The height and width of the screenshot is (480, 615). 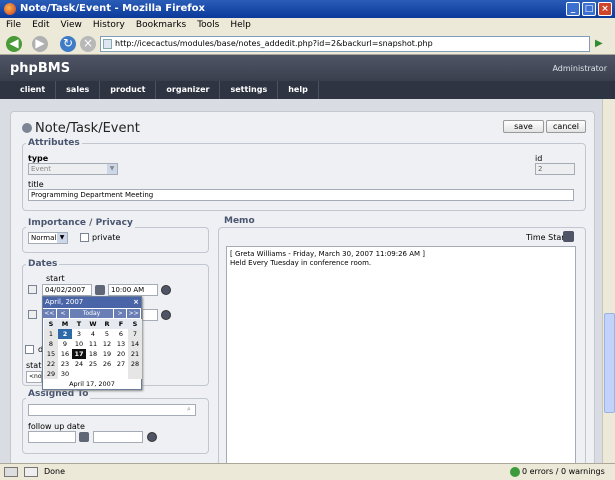 I want to click on d-checkbox, so click(x=29, y=349).